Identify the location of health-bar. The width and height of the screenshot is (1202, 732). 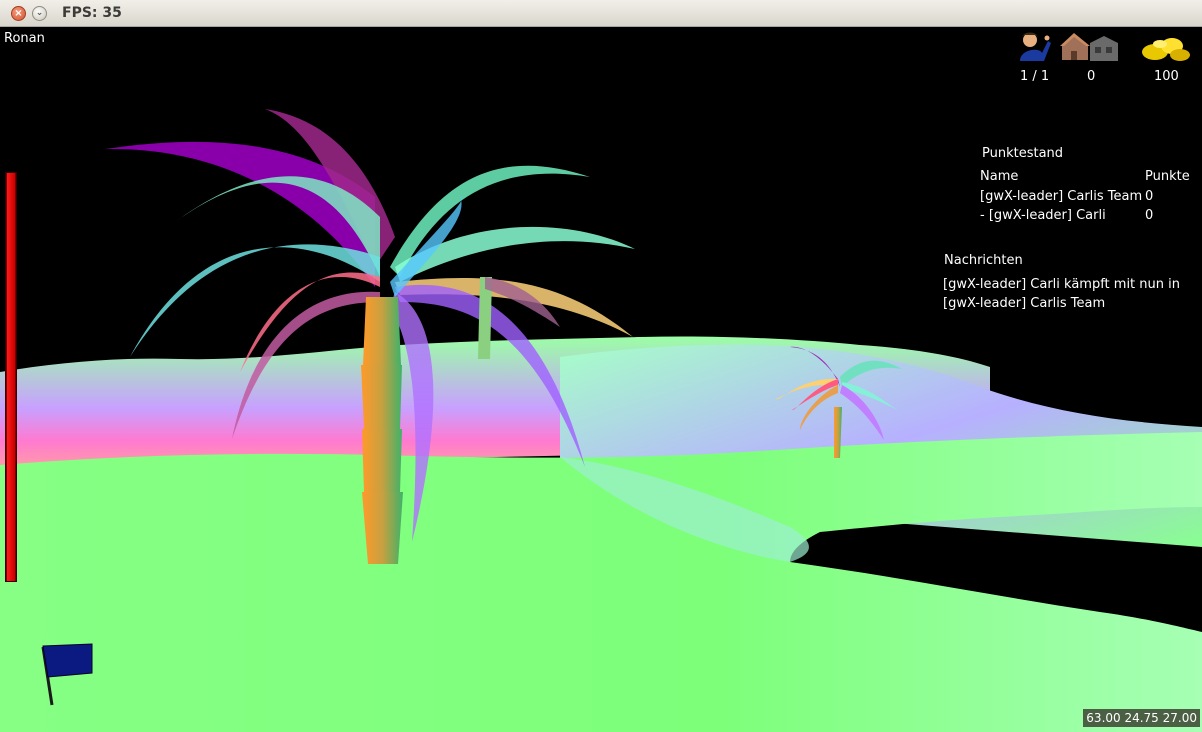
(11, 377).